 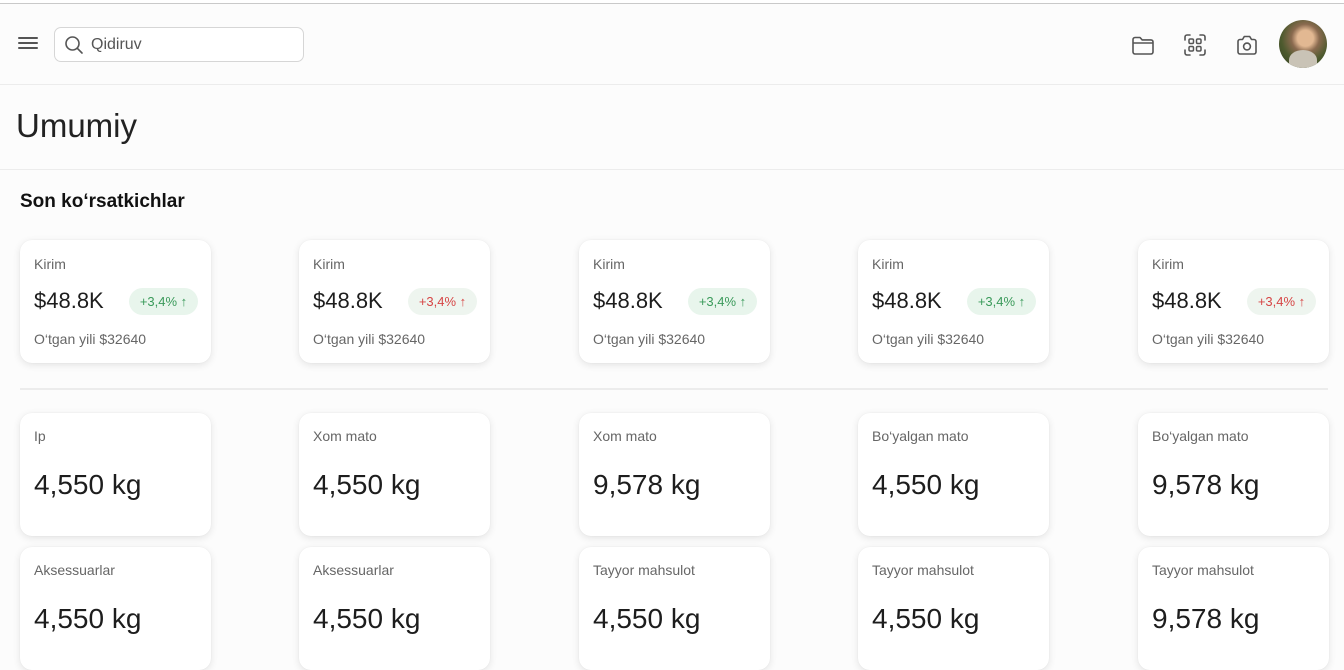 What do you see at coordinates (674, 389) in the screenshot?
I see `section-divider` at bounding box center [674, 389].